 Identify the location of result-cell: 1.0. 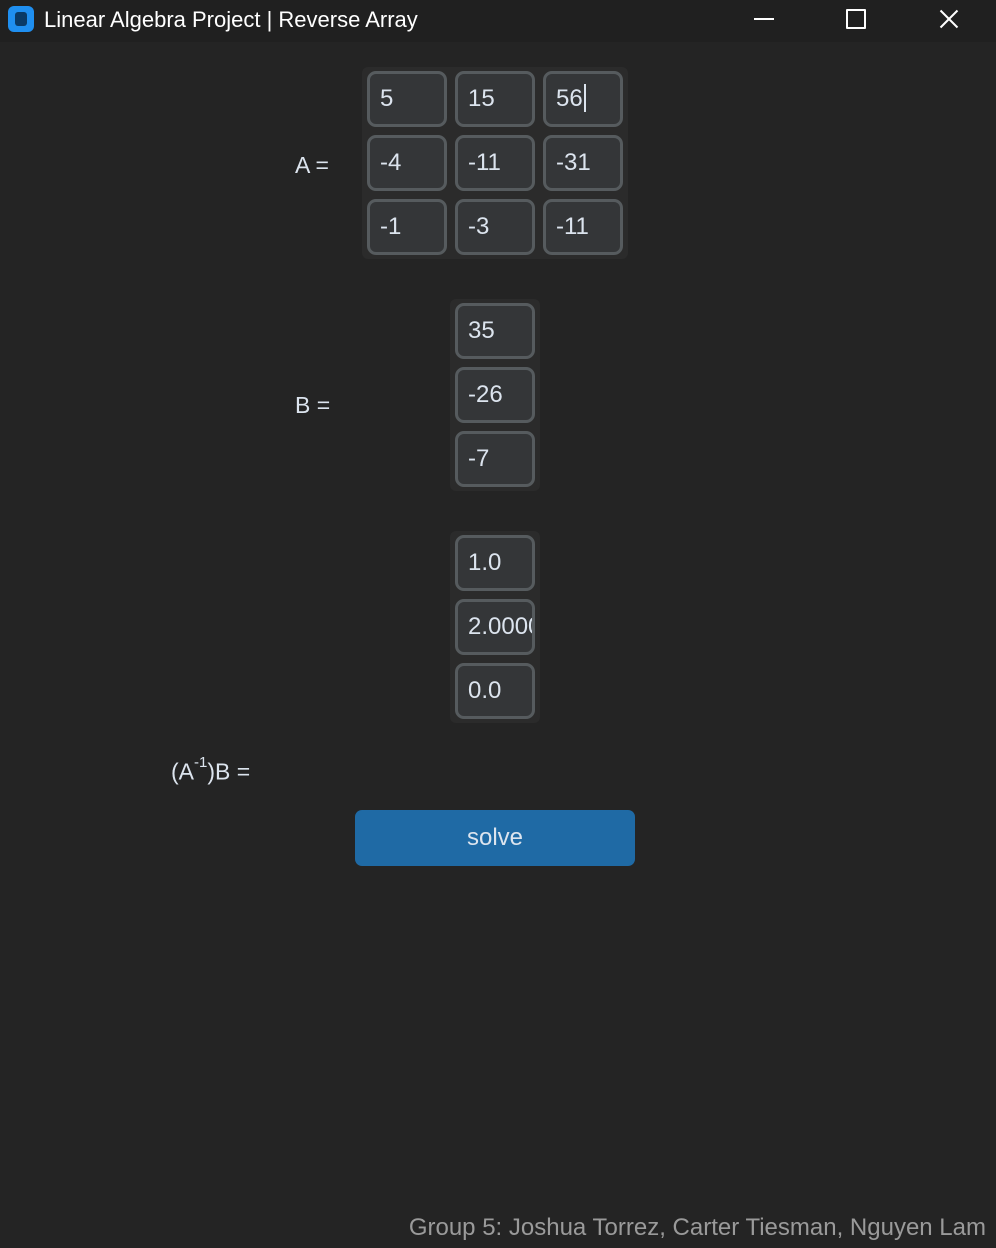
(495, 563).